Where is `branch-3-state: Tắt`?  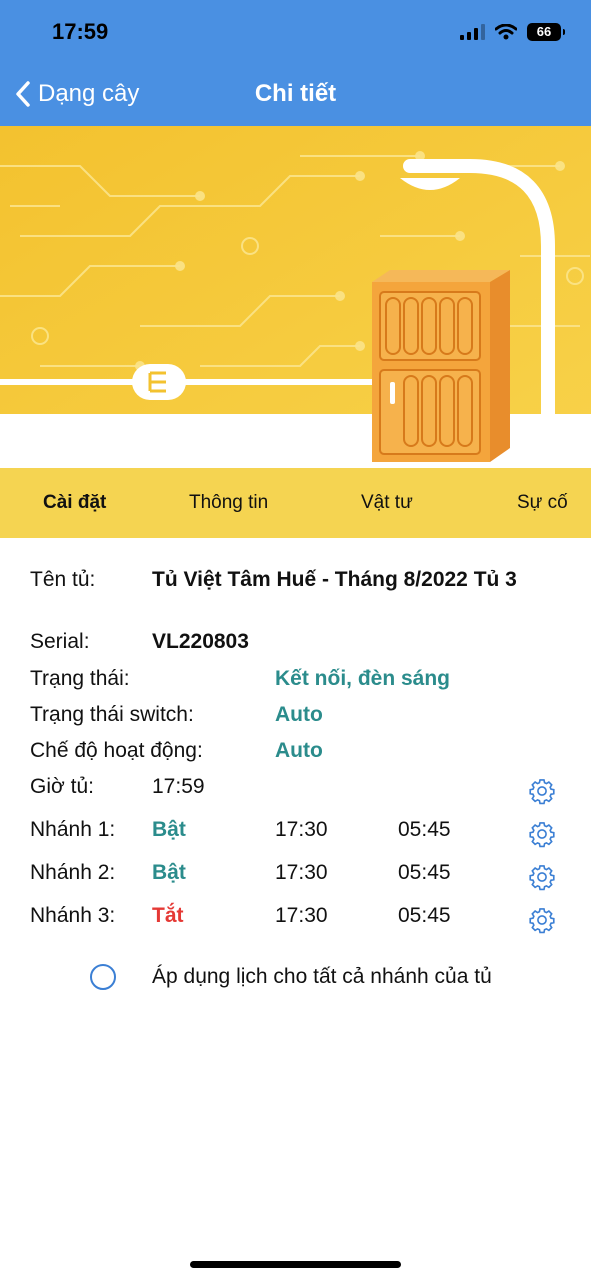
branch-3-state: Tắt is located at coordinates (168, 915).